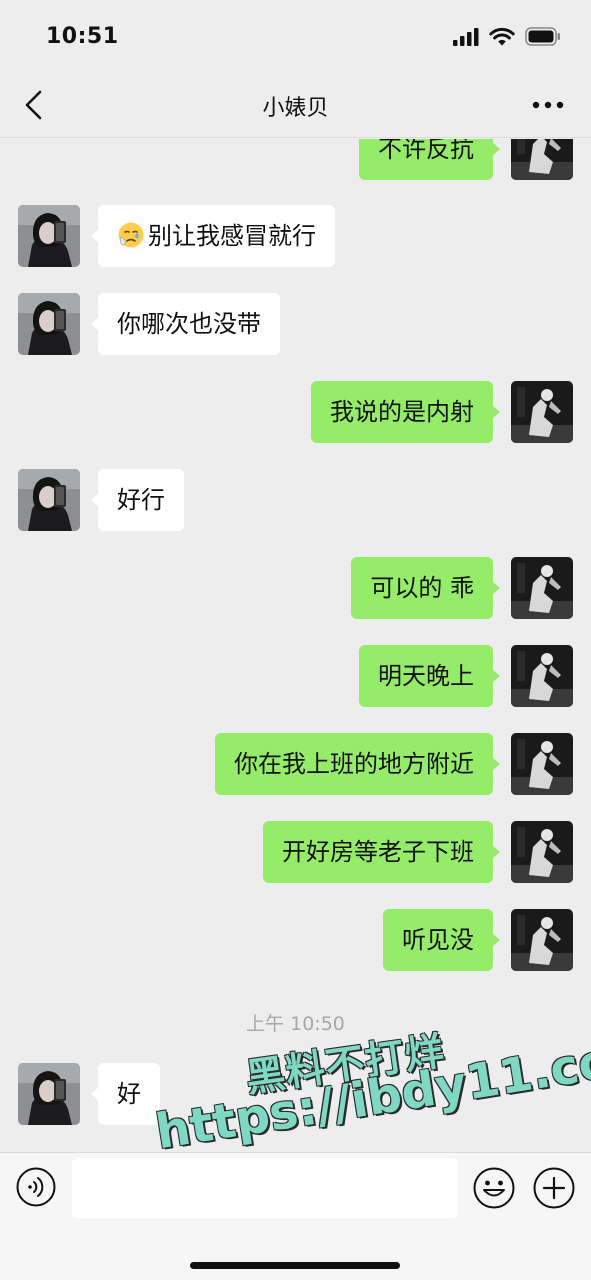  What do you see at coordinates (295, 324) in the screenshot?
I see `message-row-received: 你哪次也没带` at bounding box center [295, 324].